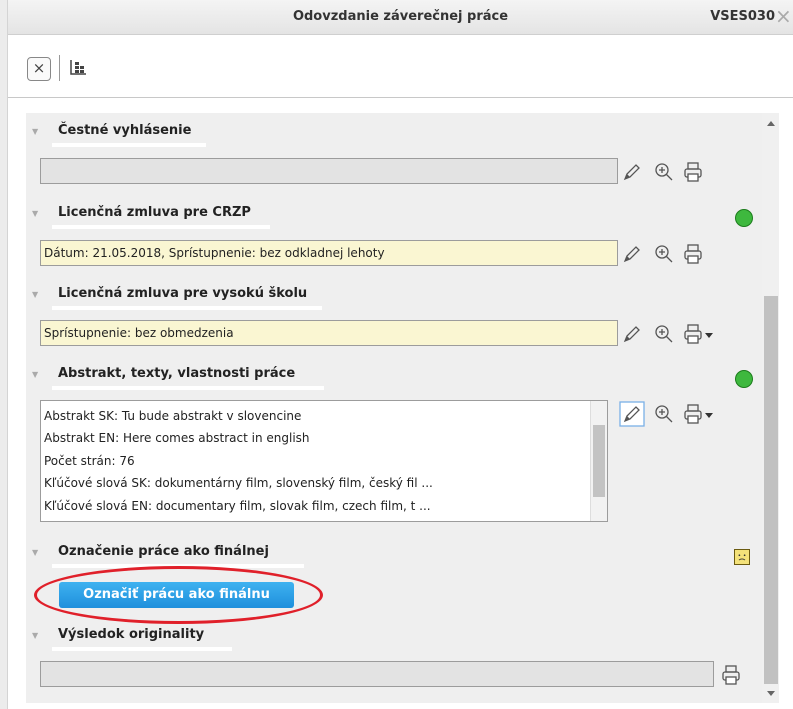  Describe the element at coordinates (39, 69) in the screenshot. I see `close-icon: ×` at that location.